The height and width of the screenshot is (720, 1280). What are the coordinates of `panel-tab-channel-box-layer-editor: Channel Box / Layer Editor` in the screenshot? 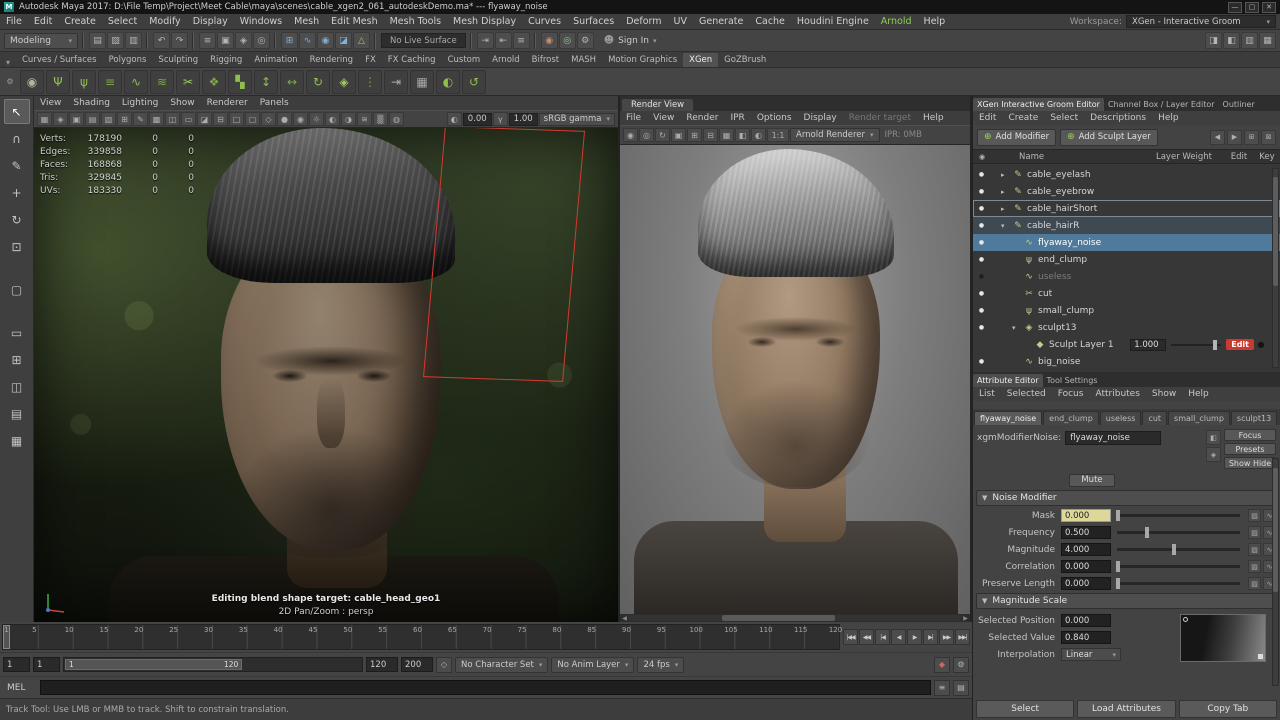 It's located at (1161, 104).